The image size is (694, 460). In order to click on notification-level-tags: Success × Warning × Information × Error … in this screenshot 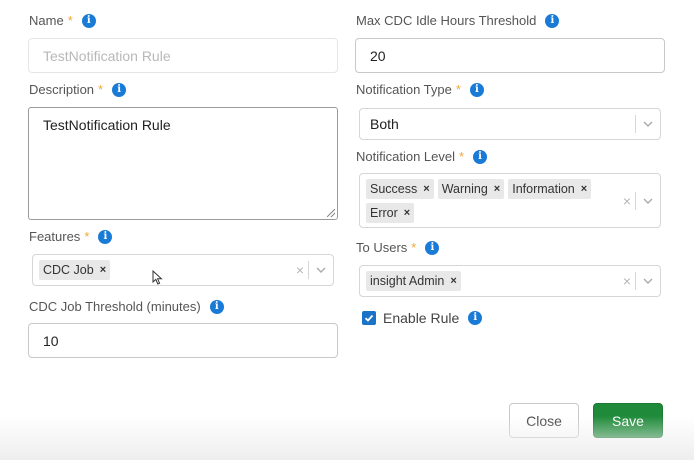, I will do `click(490, 201)`.